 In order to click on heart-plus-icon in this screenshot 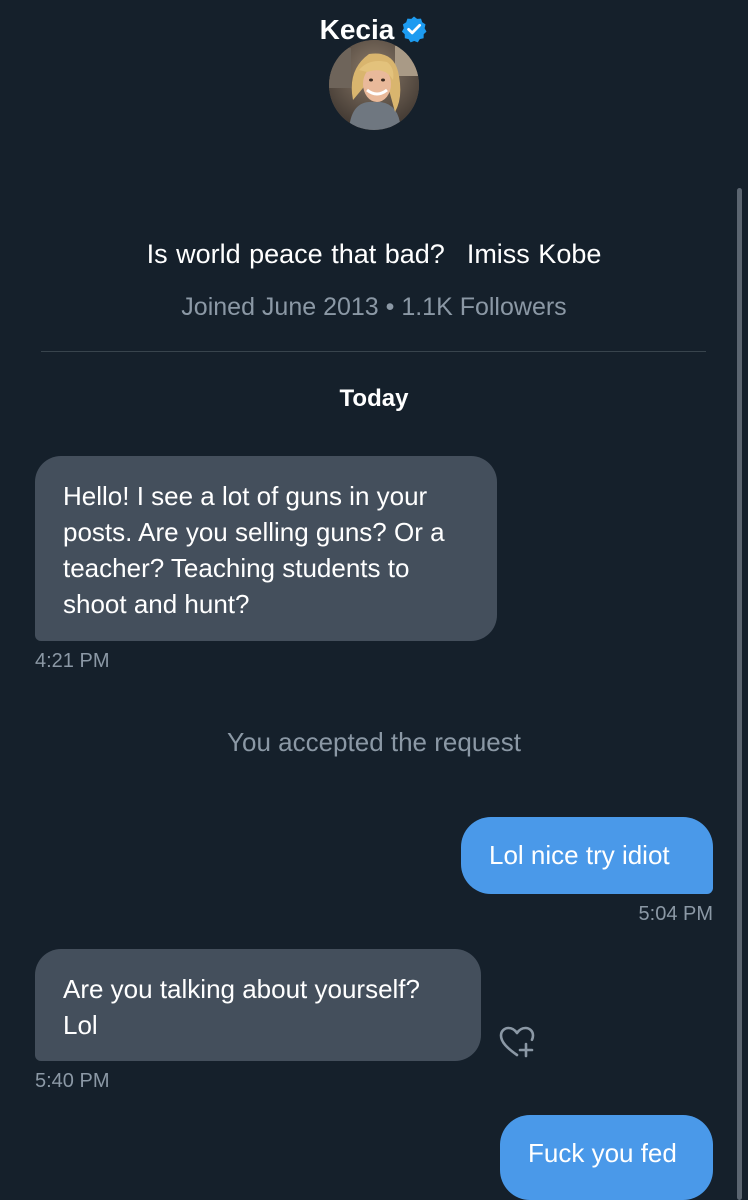, I will do `click(517, 1042)`.